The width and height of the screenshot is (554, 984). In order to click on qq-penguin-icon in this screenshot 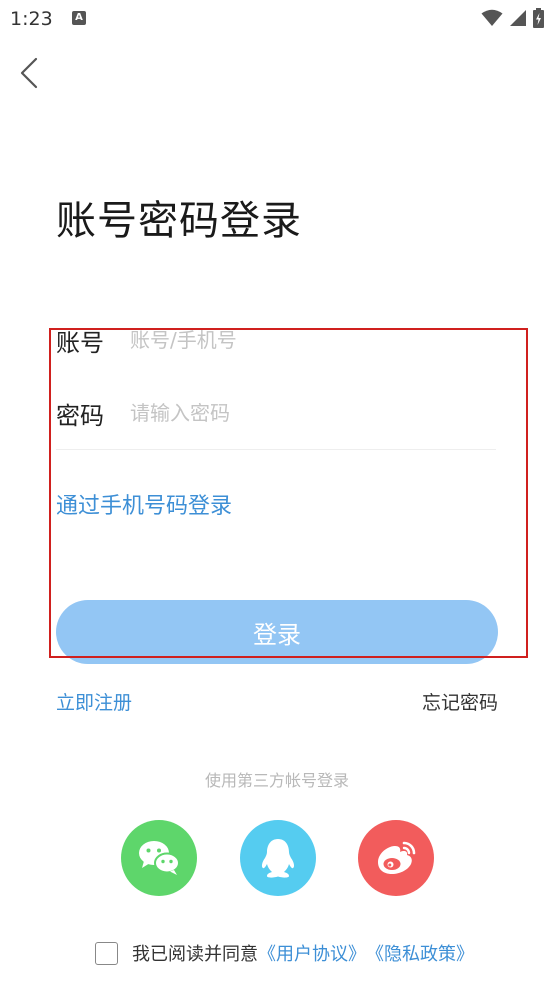, I will do `click(278, 858)`.